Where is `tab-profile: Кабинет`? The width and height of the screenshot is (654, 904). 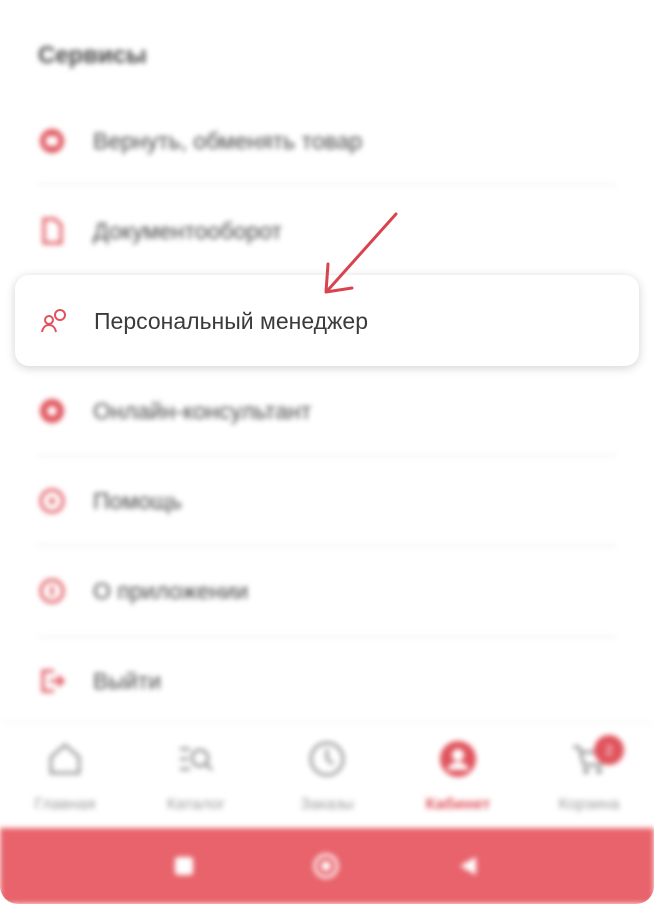
tab-profile: Кабинет is located at coordinates (458, 776).